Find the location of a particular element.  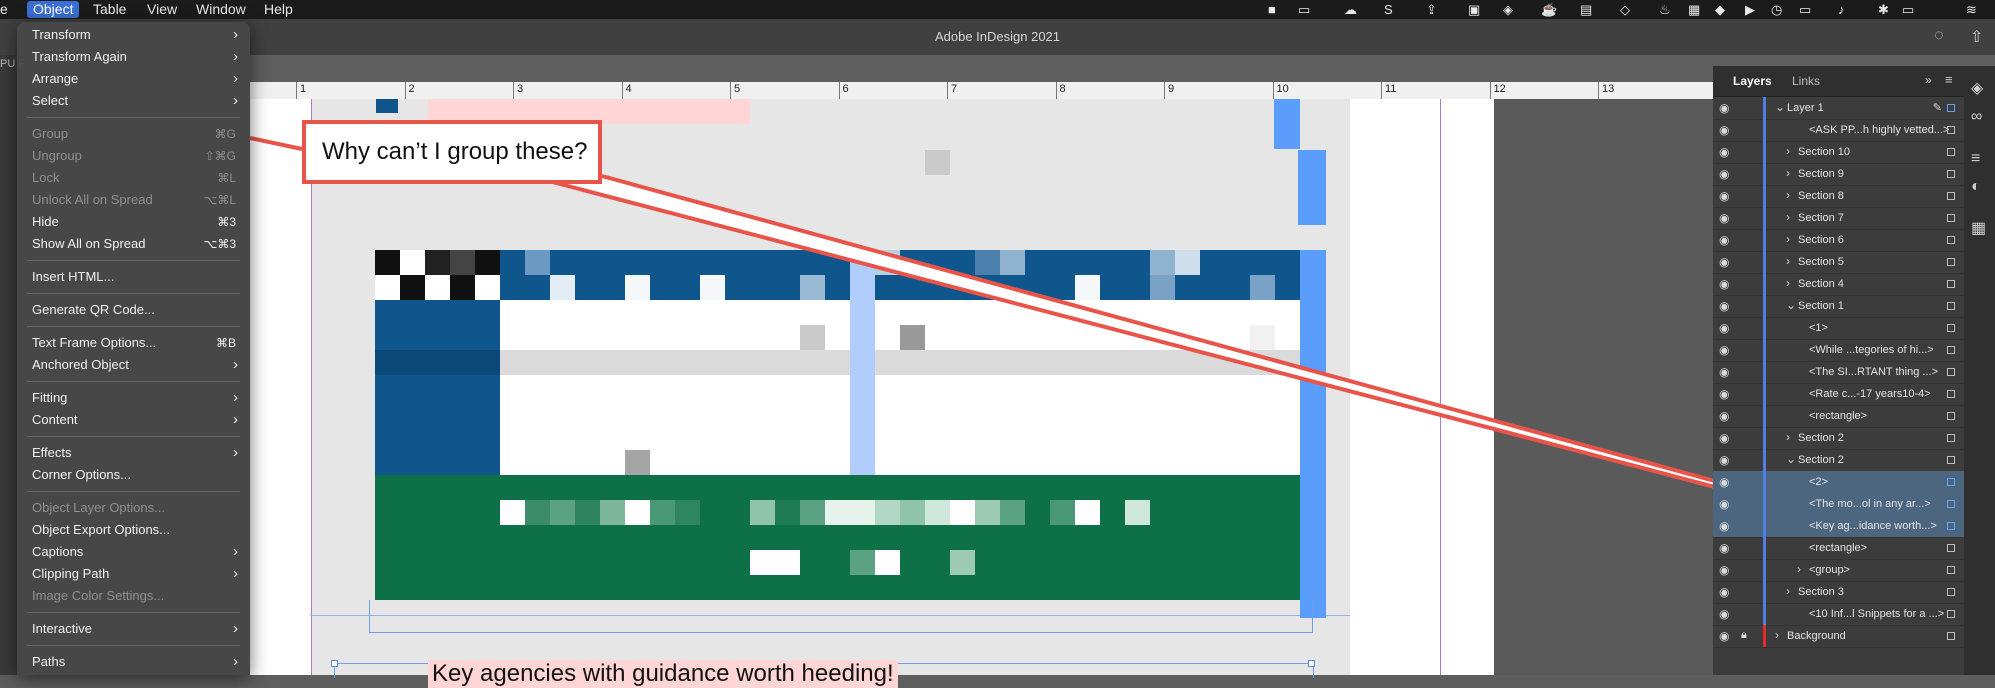

layer-row: ◉ ⌄ Layer 1 ✎ is located at coordinates (1838, 108).